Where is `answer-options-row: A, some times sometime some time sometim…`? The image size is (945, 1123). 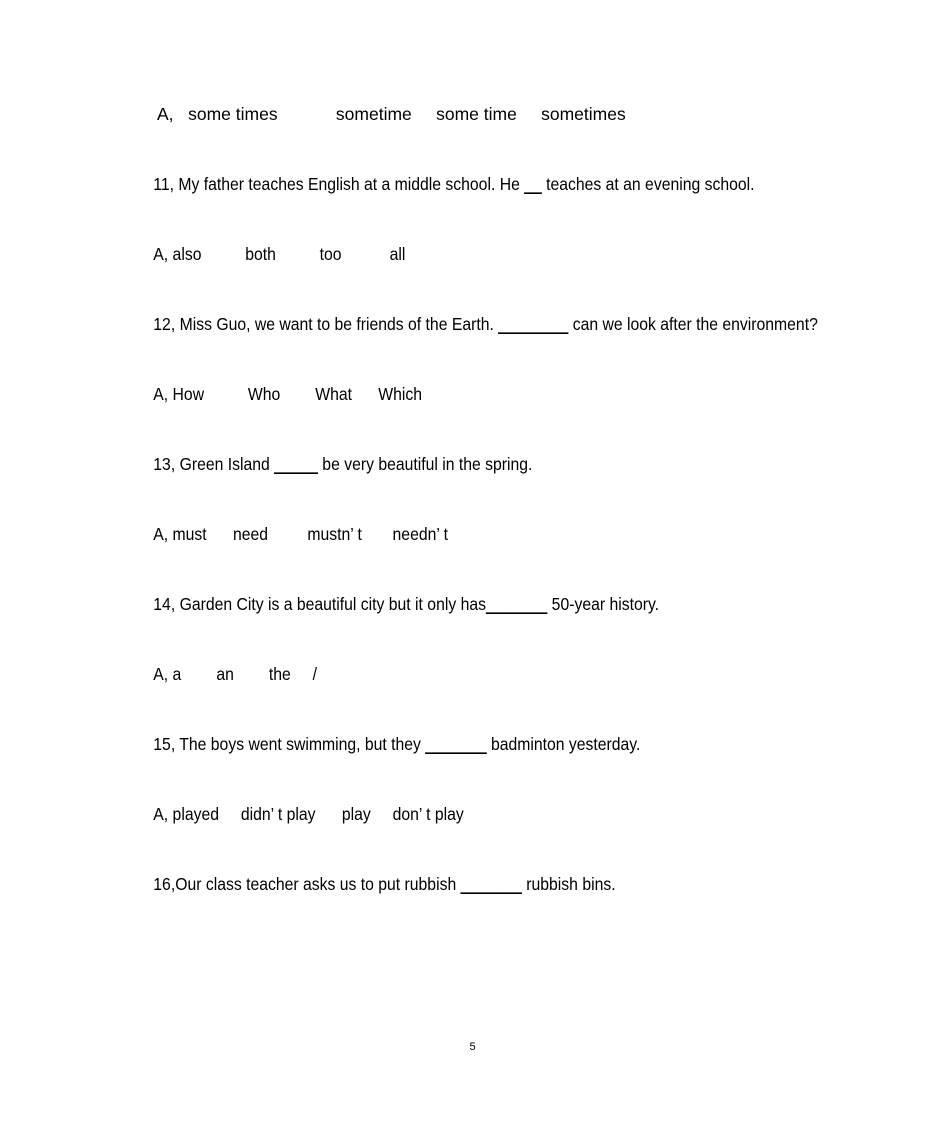 answer-options-row: A, some times sometime some time sometim… is located at coordinates (391, 114).